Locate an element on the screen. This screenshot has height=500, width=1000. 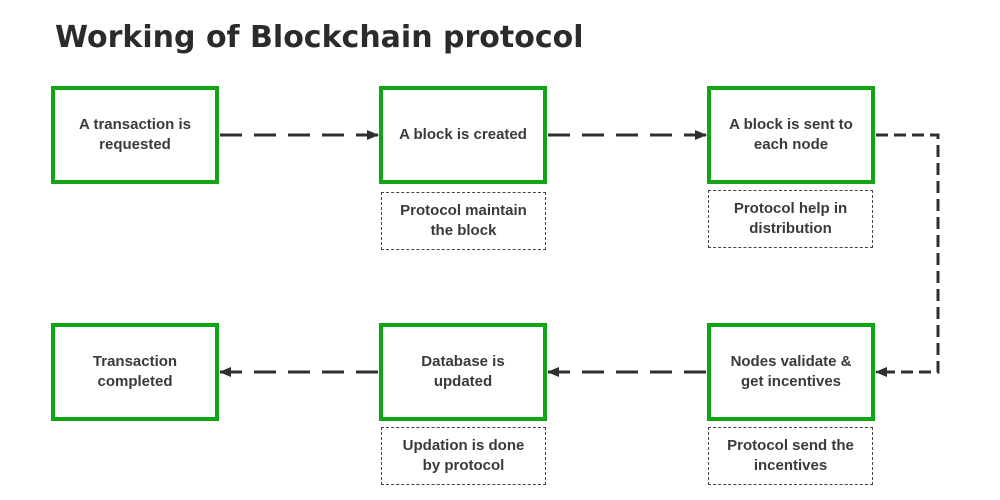
step-database-updated: Database is updated is located at coordinates (463, 372).